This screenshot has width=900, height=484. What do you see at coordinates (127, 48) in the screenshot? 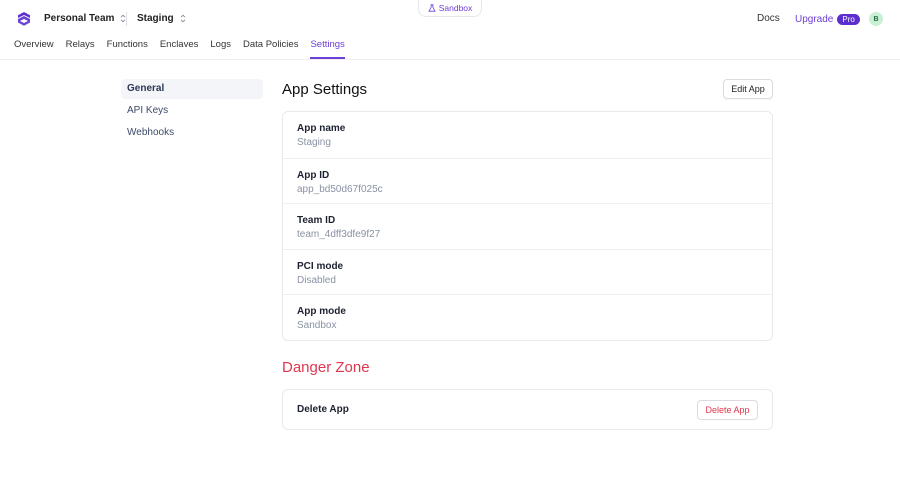
I see `tab-functions: Functions` at bounding box center [127, 48].